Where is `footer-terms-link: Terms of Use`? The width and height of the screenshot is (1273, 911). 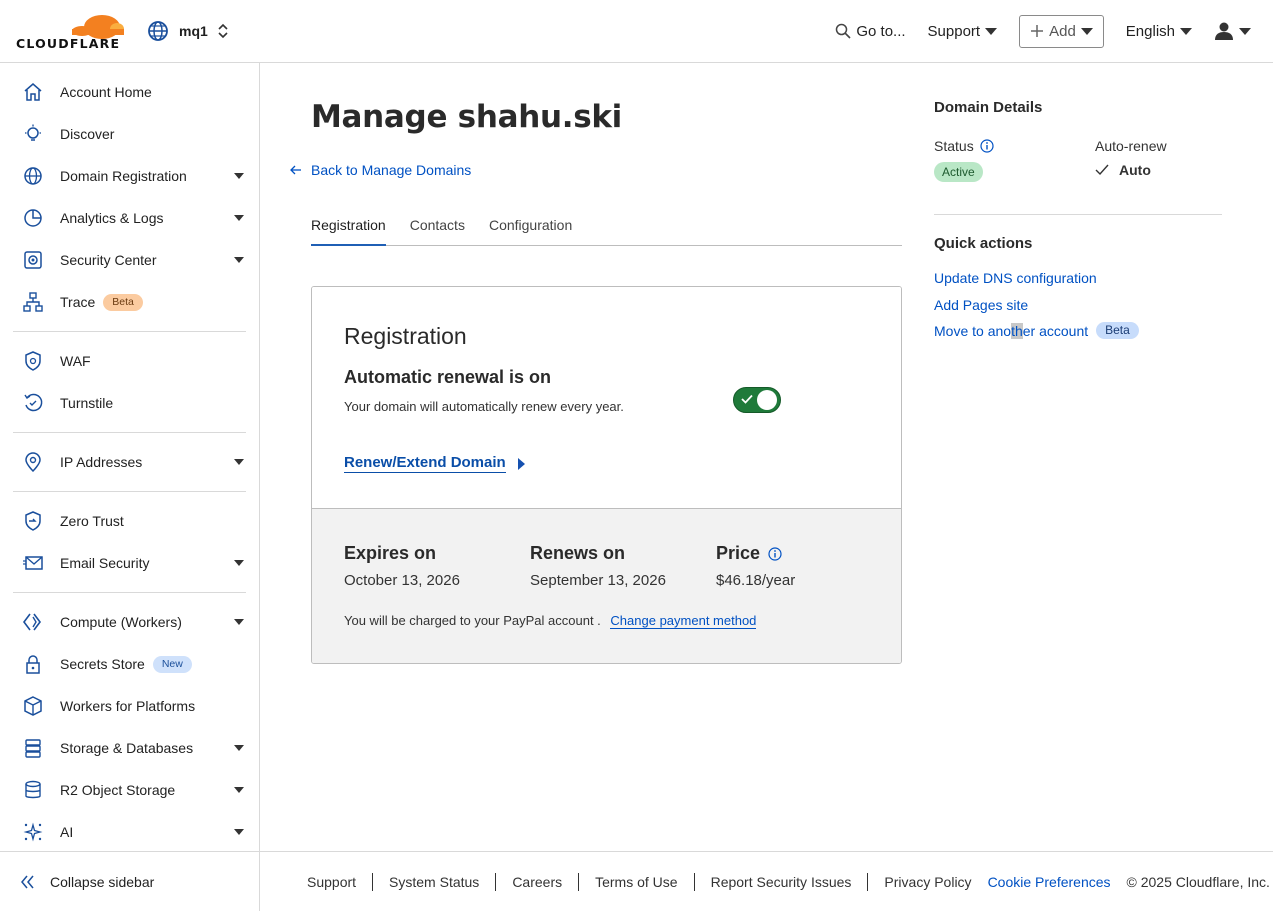 footer-terms-link: Terms of Use is located at coordinates (637, 881).